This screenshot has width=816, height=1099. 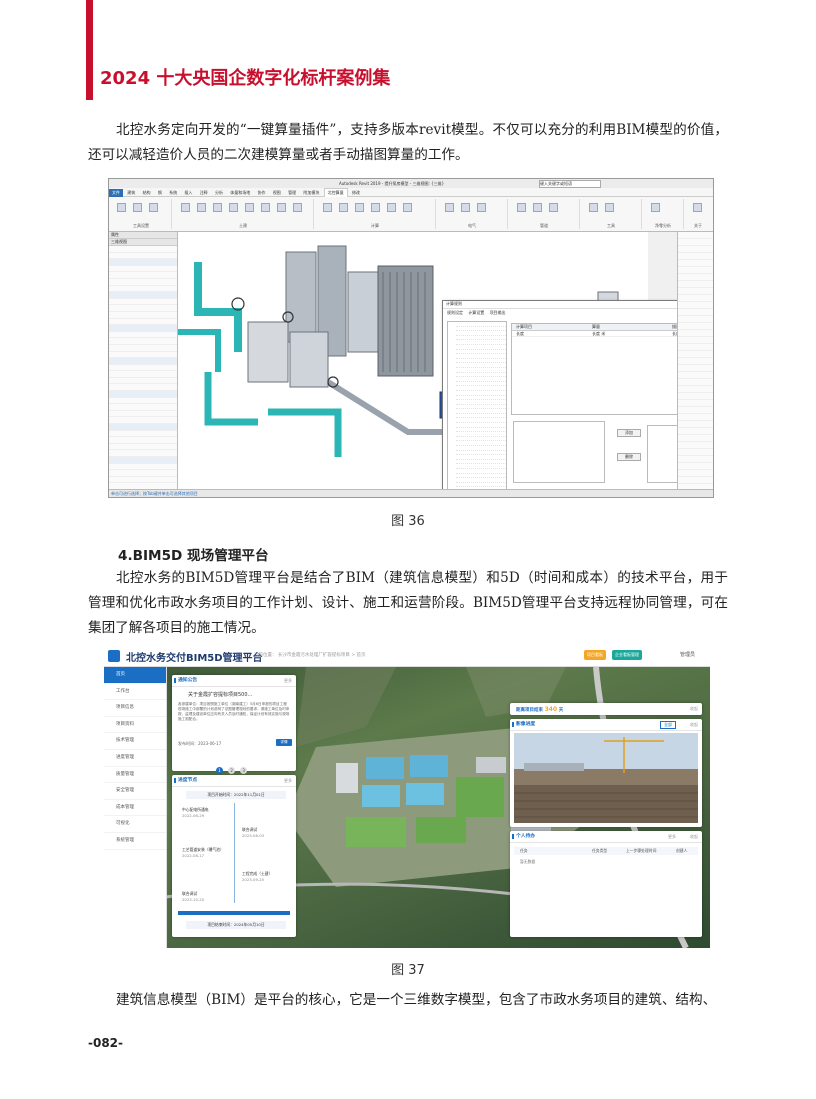 I want to click on timeline-scroll-bar, so click(x=234, y=913).